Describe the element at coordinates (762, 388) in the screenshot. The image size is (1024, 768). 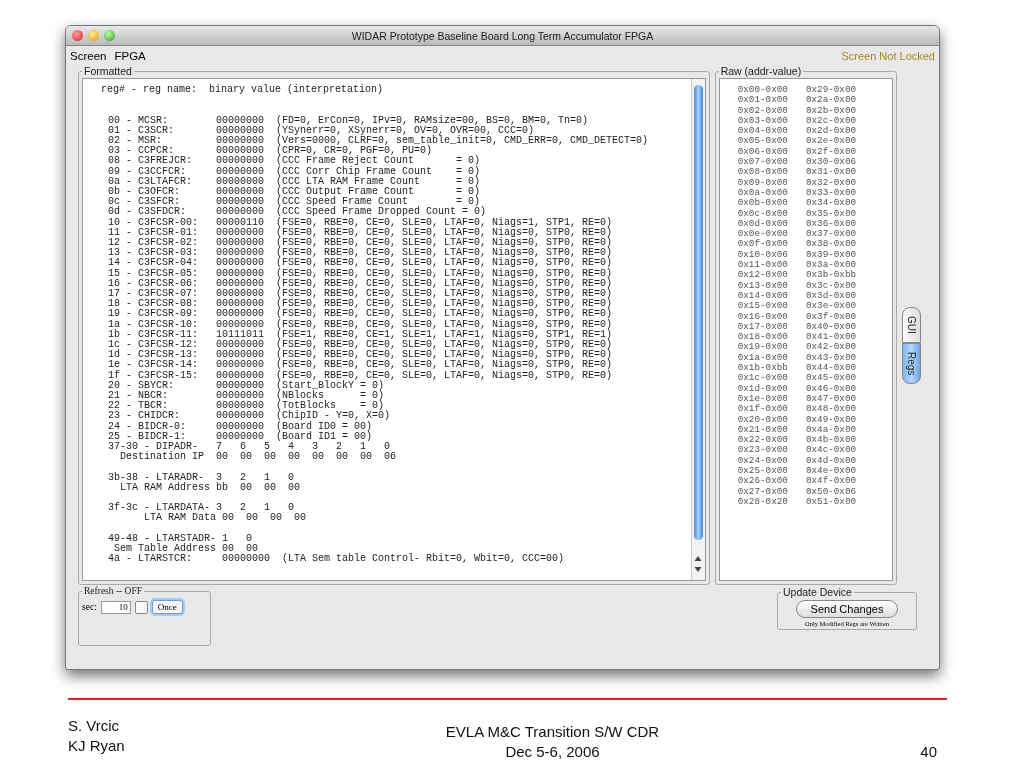
I see `raw-entry: 0x1d-0x00` at that location.